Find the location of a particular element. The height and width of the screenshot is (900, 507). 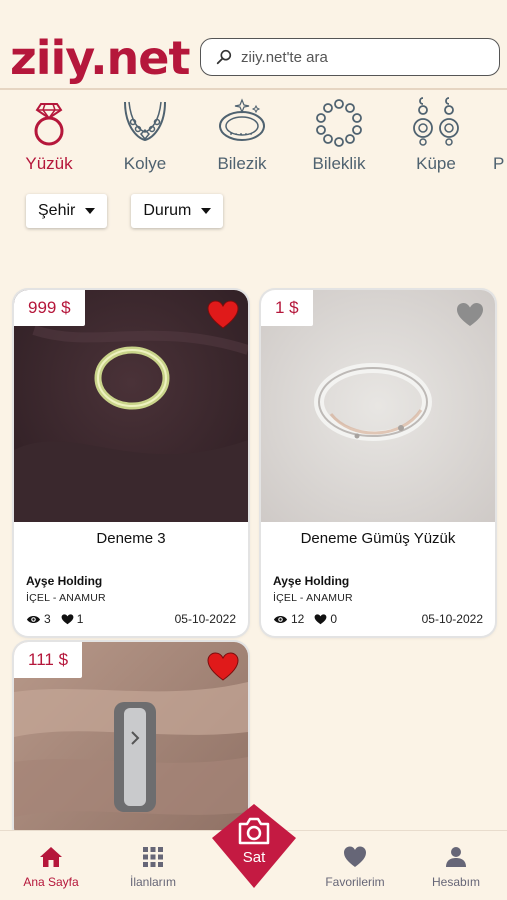

search-bar is located at coordinates (350, 57).